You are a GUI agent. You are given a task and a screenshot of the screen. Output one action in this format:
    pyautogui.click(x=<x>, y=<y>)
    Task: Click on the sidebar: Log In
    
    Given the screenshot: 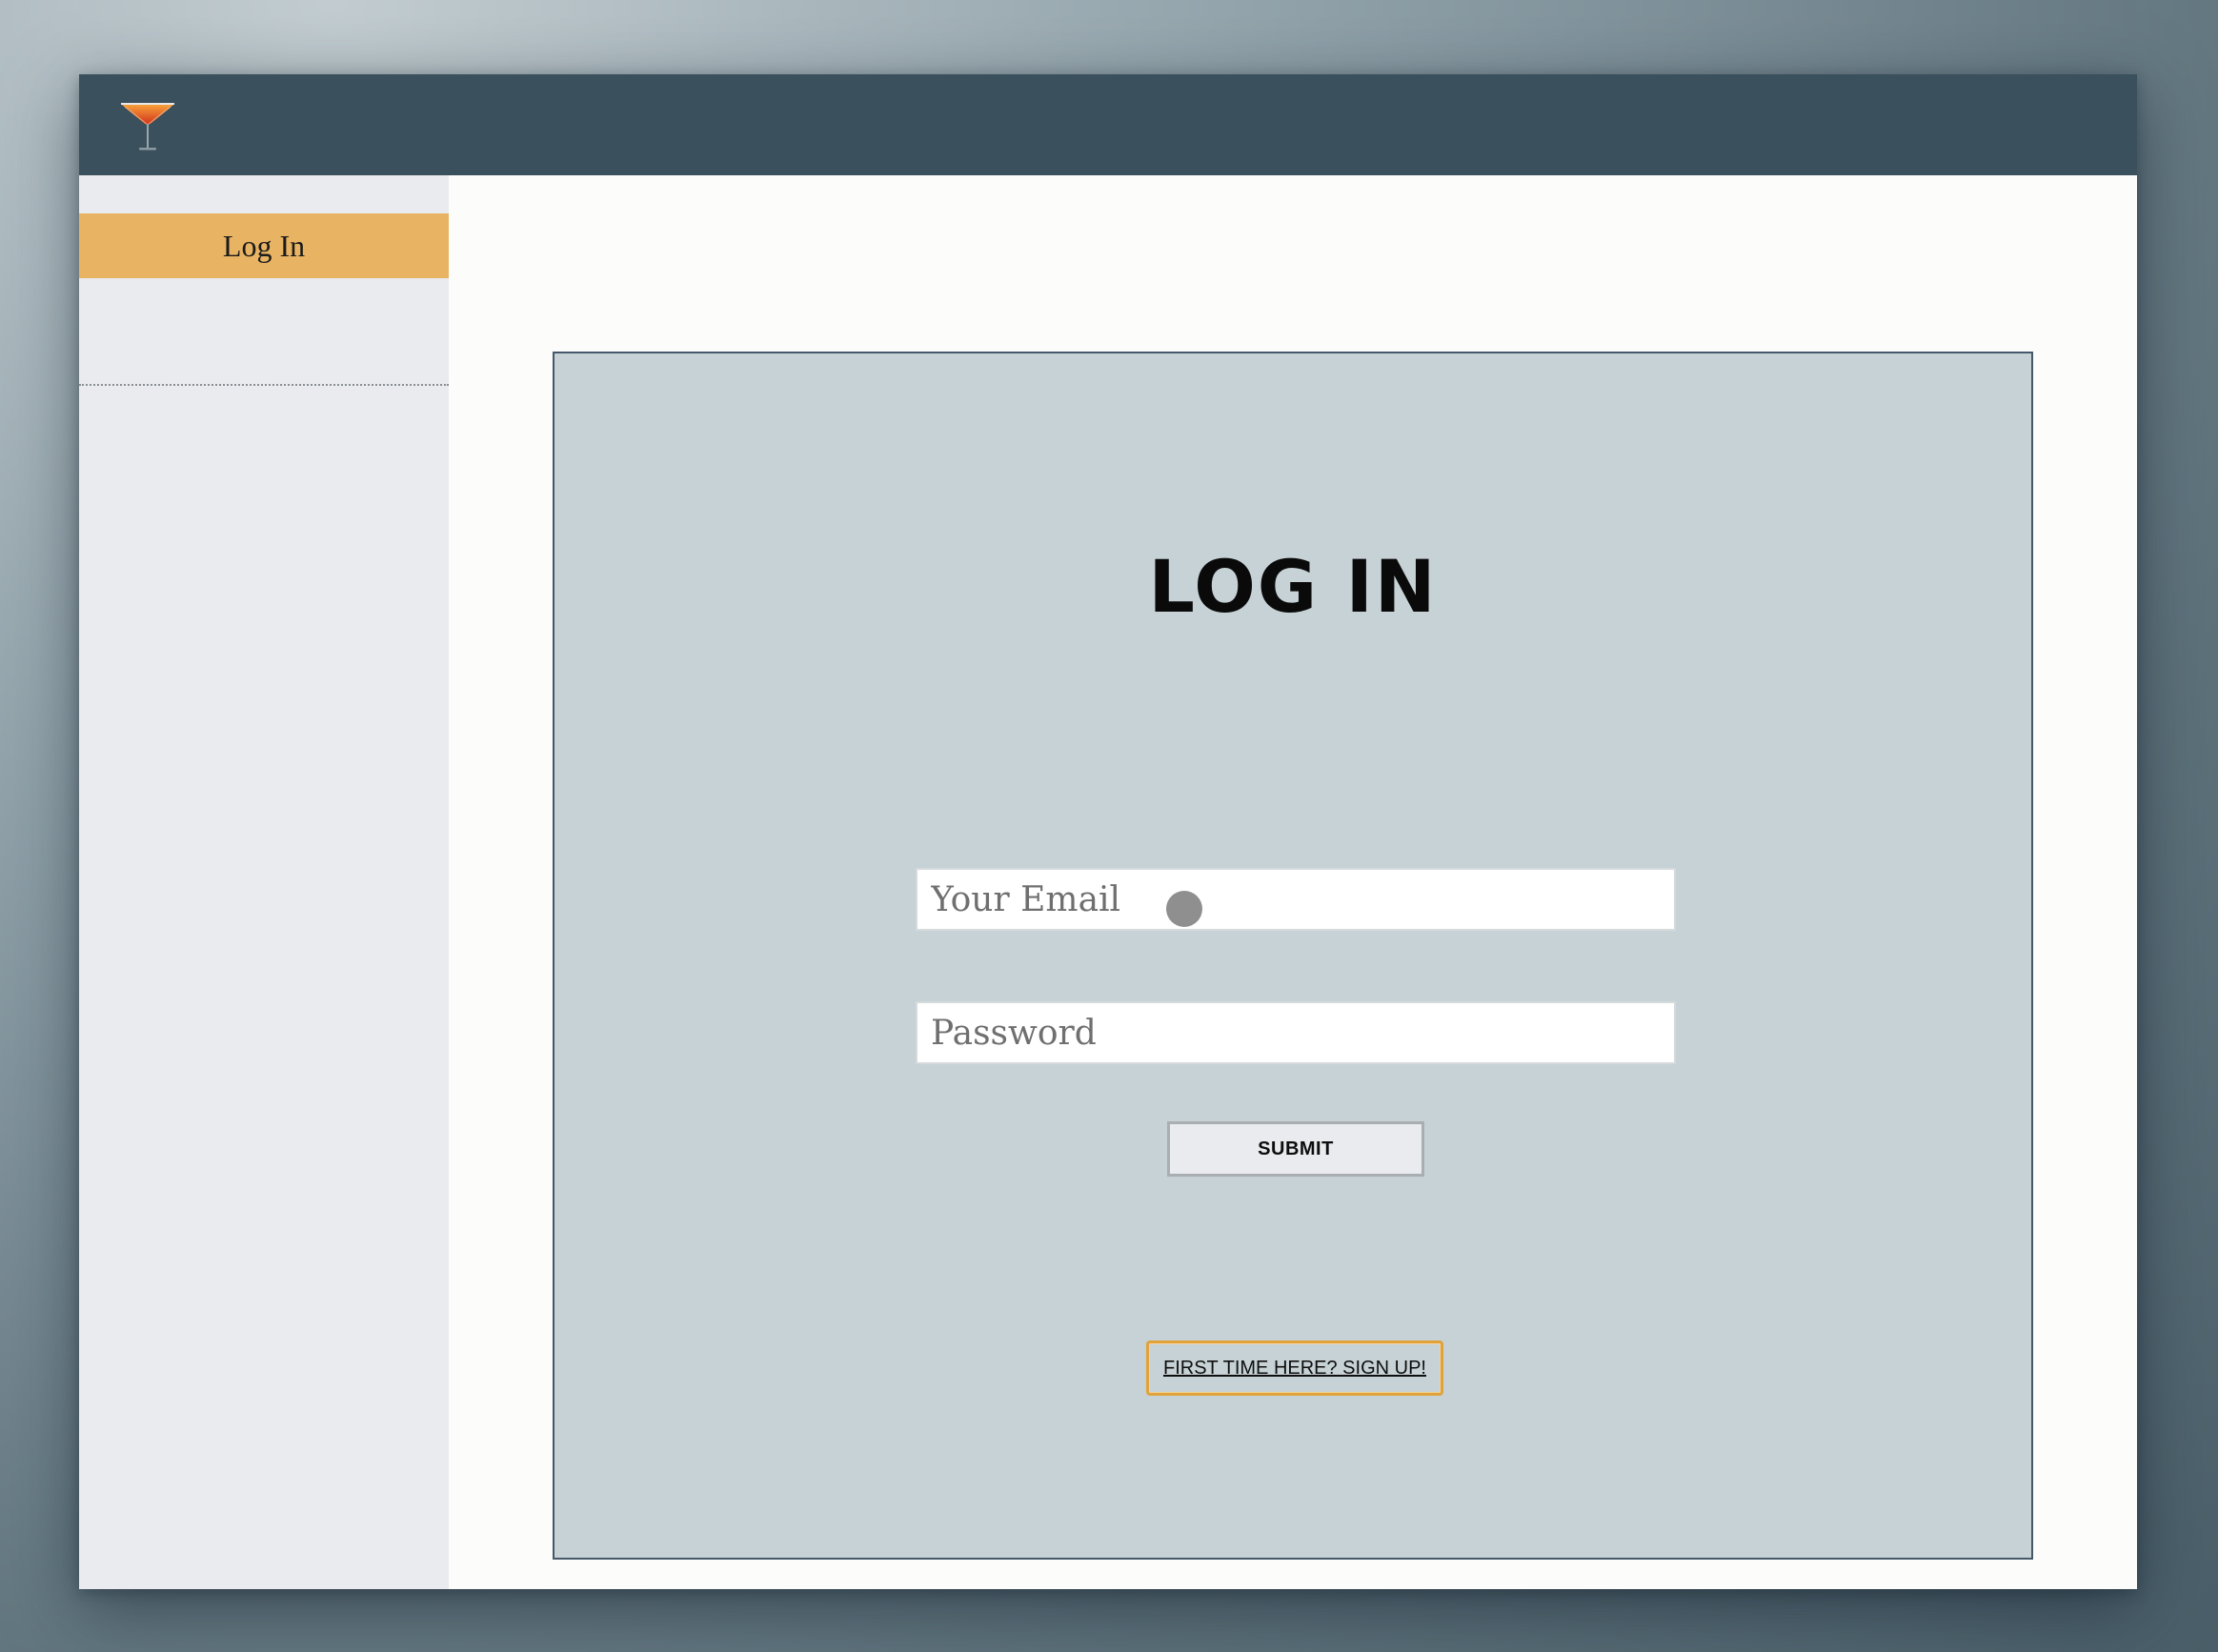 What is the action you would take?
    pyautogui.click(x=264, y=882)
    